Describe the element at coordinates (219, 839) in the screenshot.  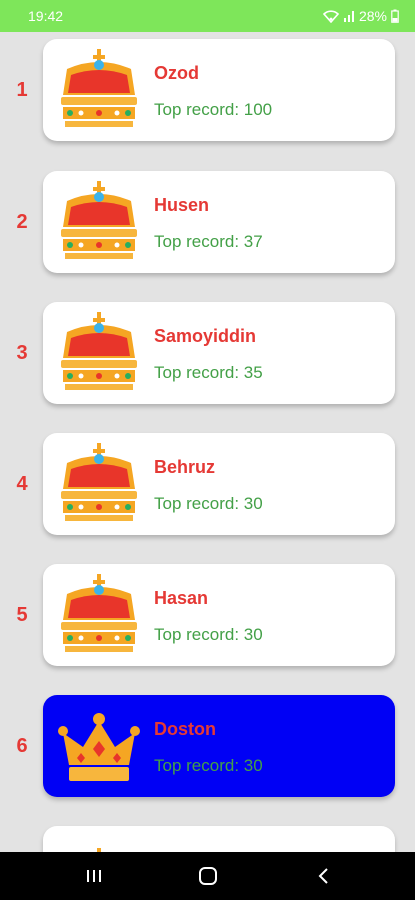
I see `player-card` at that location.